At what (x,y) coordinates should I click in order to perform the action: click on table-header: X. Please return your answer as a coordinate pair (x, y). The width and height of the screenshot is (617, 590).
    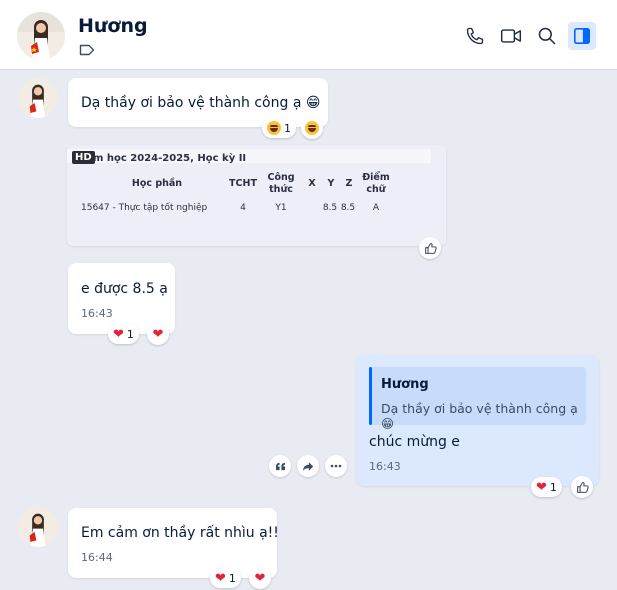
    Looking at the image, I should click on (312, 183).